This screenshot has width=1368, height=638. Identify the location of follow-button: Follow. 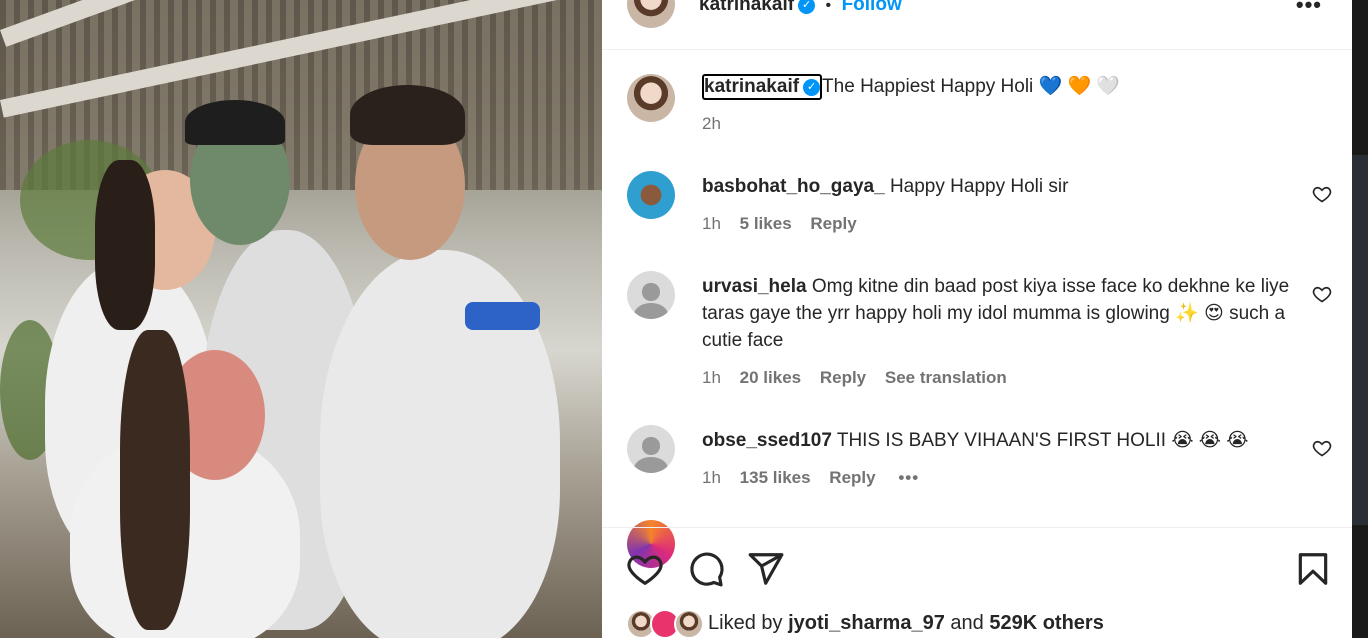
(872, 7).